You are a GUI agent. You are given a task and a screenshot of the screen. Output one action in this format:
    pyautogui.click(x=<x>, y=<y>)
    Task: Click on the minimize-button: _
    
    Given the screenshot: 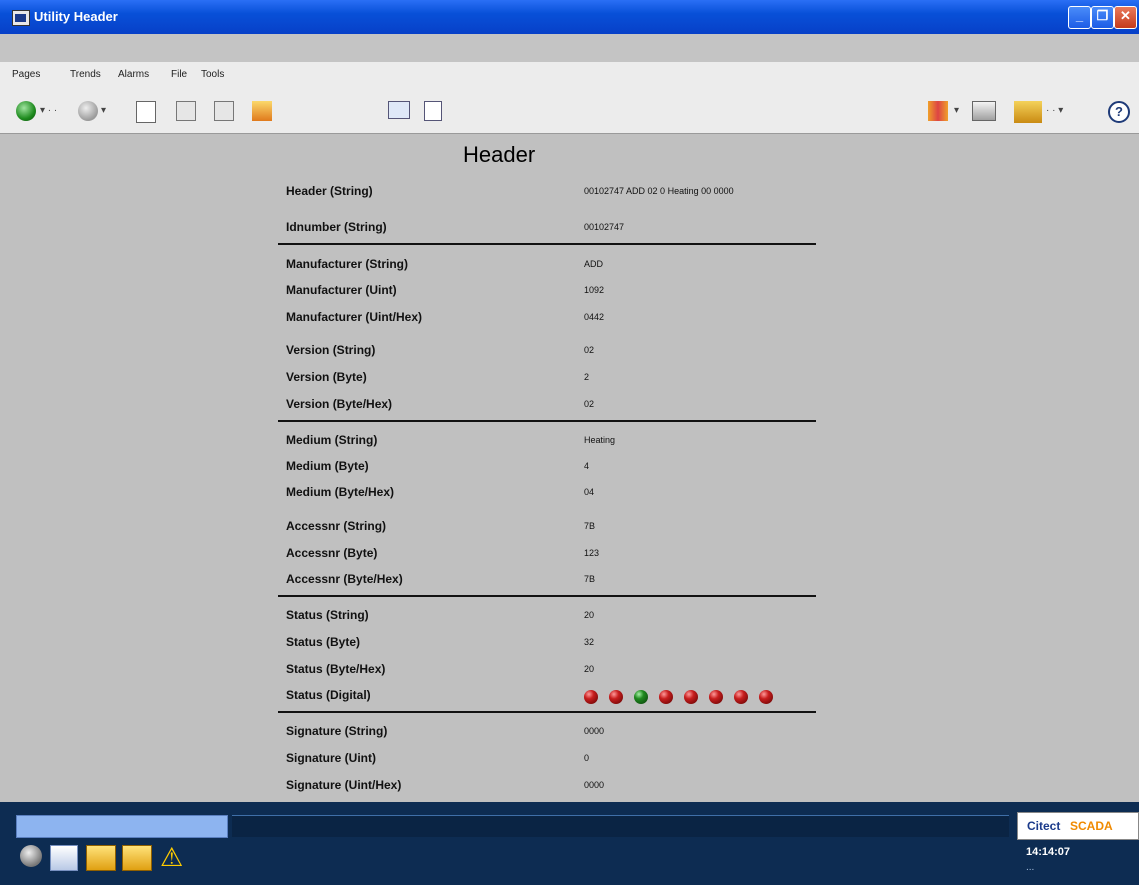 What is the action you would take?
    pyautogui.click(x=1079, y=17)
    